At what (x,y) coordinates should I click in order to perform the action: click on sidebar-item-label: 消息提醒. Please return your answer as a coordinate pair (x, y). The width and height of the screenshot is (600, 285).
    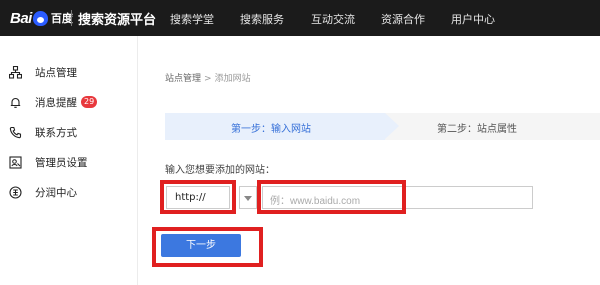
    Looking at the image, I should click on (56, 102).